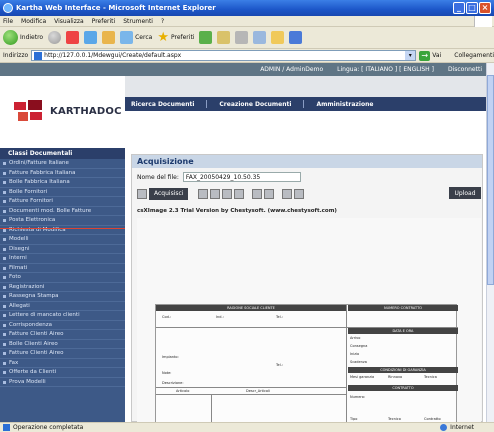  What do you see at coordinates (430, 377) in the screenshot?
I see `doc-cond-col: Tecnica` at bounding box center [430, 377].